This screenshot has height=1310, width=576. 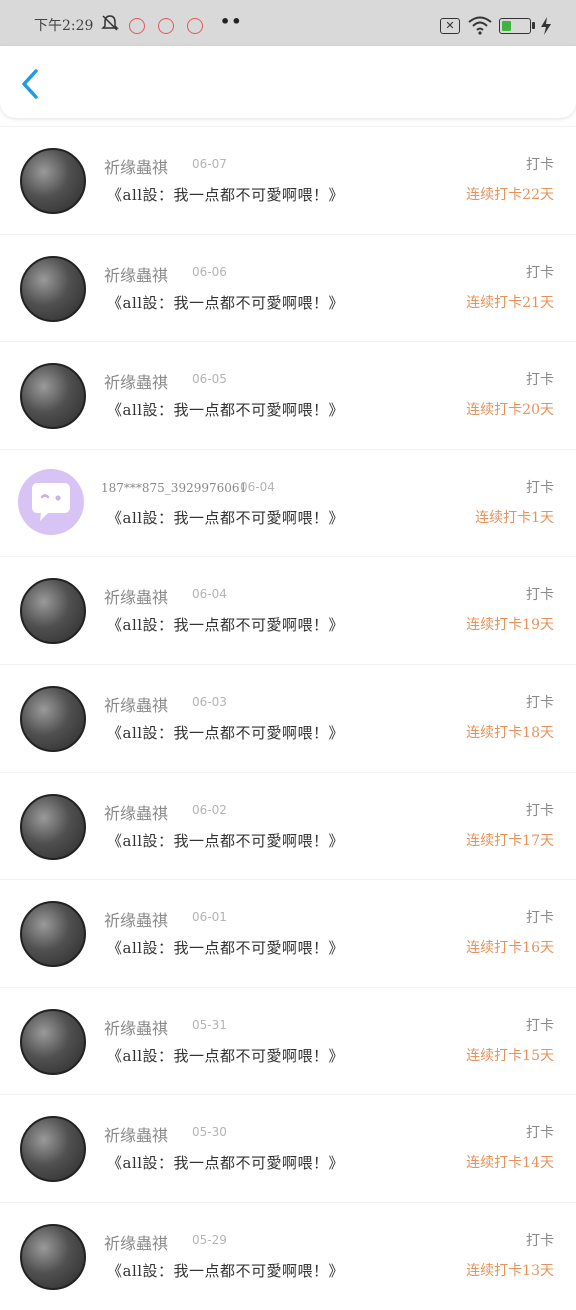 I want to click on streak-count: 连续打卡21天, so click(x=510, y=302).